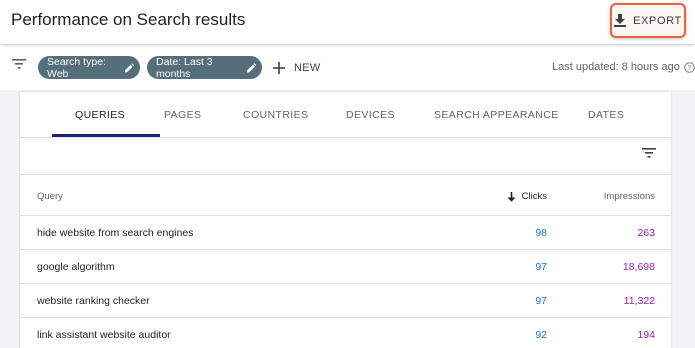 The image size is (695, 348). Describe the element at coordinates (345, 267) in the screenshot. I see `table-row: google algorithm 97 18,698` at that location.